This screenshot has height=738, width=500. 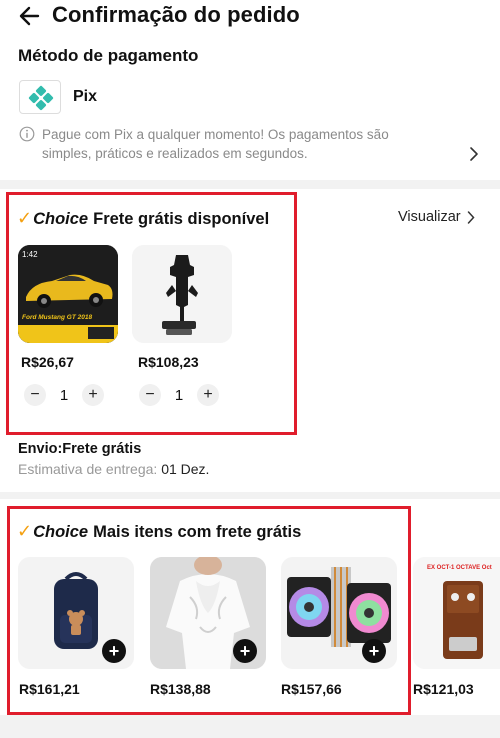 I want to click on product-price: R$26,67, so click(x=47, y=362).